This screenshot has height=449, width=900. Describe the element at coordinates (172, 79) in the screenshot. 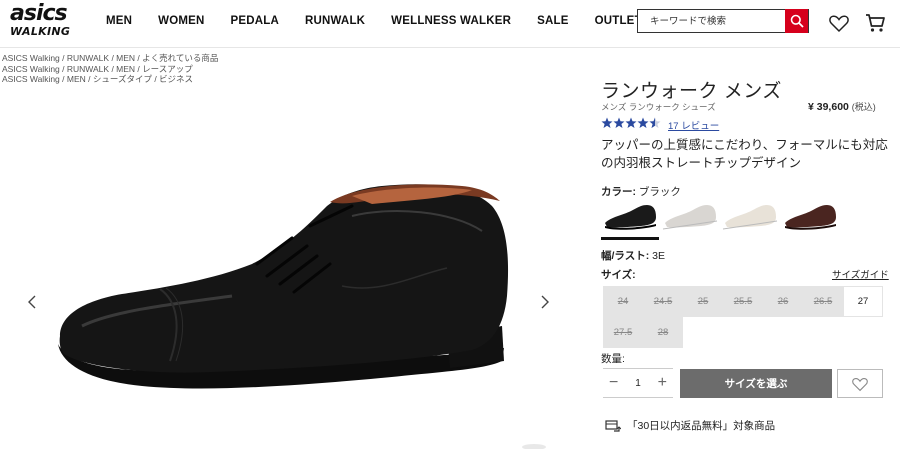

I see `breadcrumb-link: / ビジネス` at that location.